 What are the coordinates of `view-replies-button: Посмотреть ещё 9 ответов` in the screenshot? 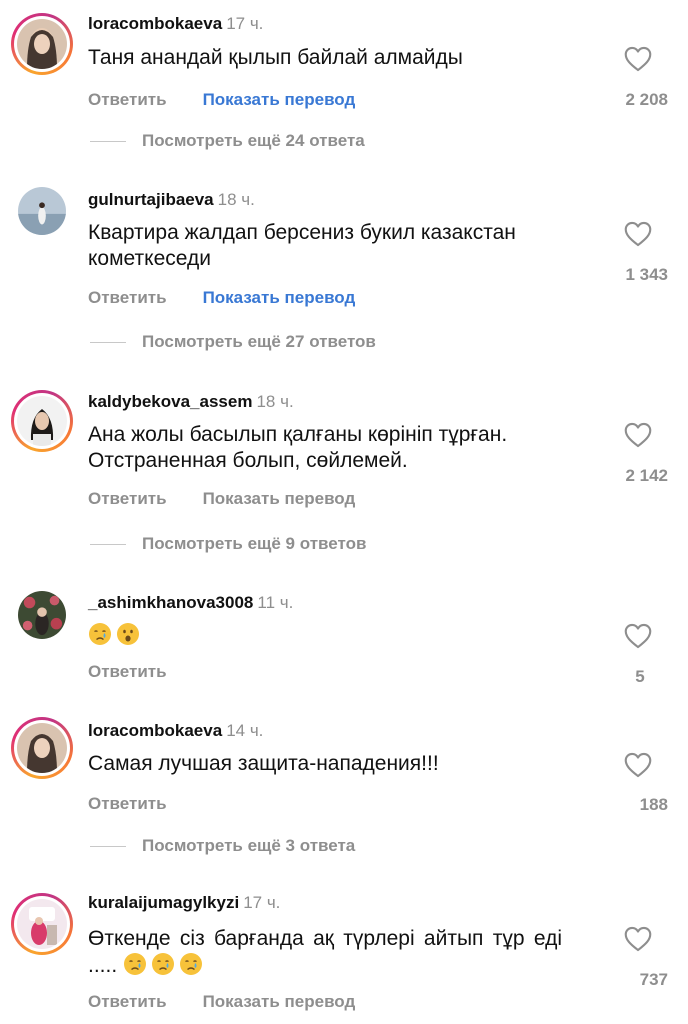 It's located at (228, 544).